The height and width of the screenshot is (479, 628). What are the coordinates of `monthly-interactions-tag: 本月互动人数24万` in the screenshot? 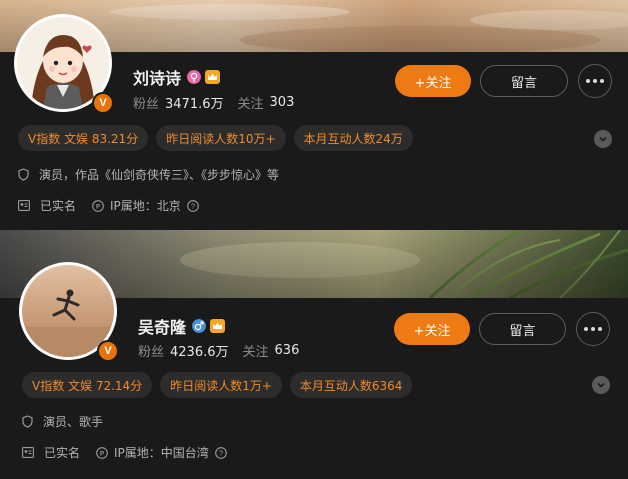 It's located at (353, 138).